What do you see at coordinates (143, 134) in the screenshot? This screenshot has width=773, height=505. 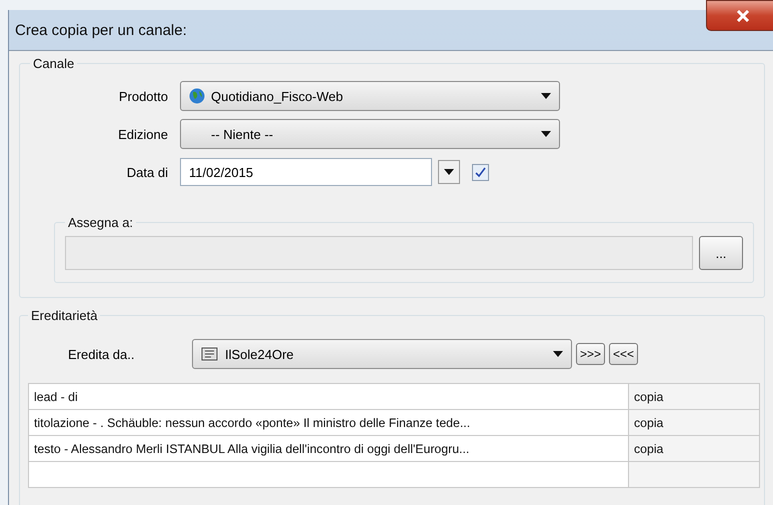 I see `field-label: Edizione` at bounding box center [143, 134].